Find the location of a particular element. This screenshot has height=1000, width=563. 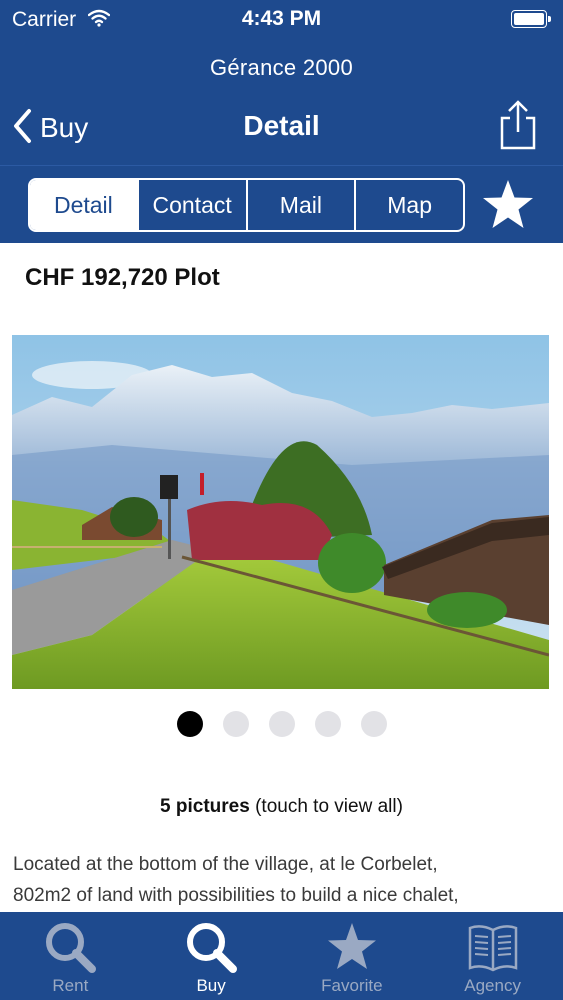

tab-label: Buy is located at coordinates (211, 985).